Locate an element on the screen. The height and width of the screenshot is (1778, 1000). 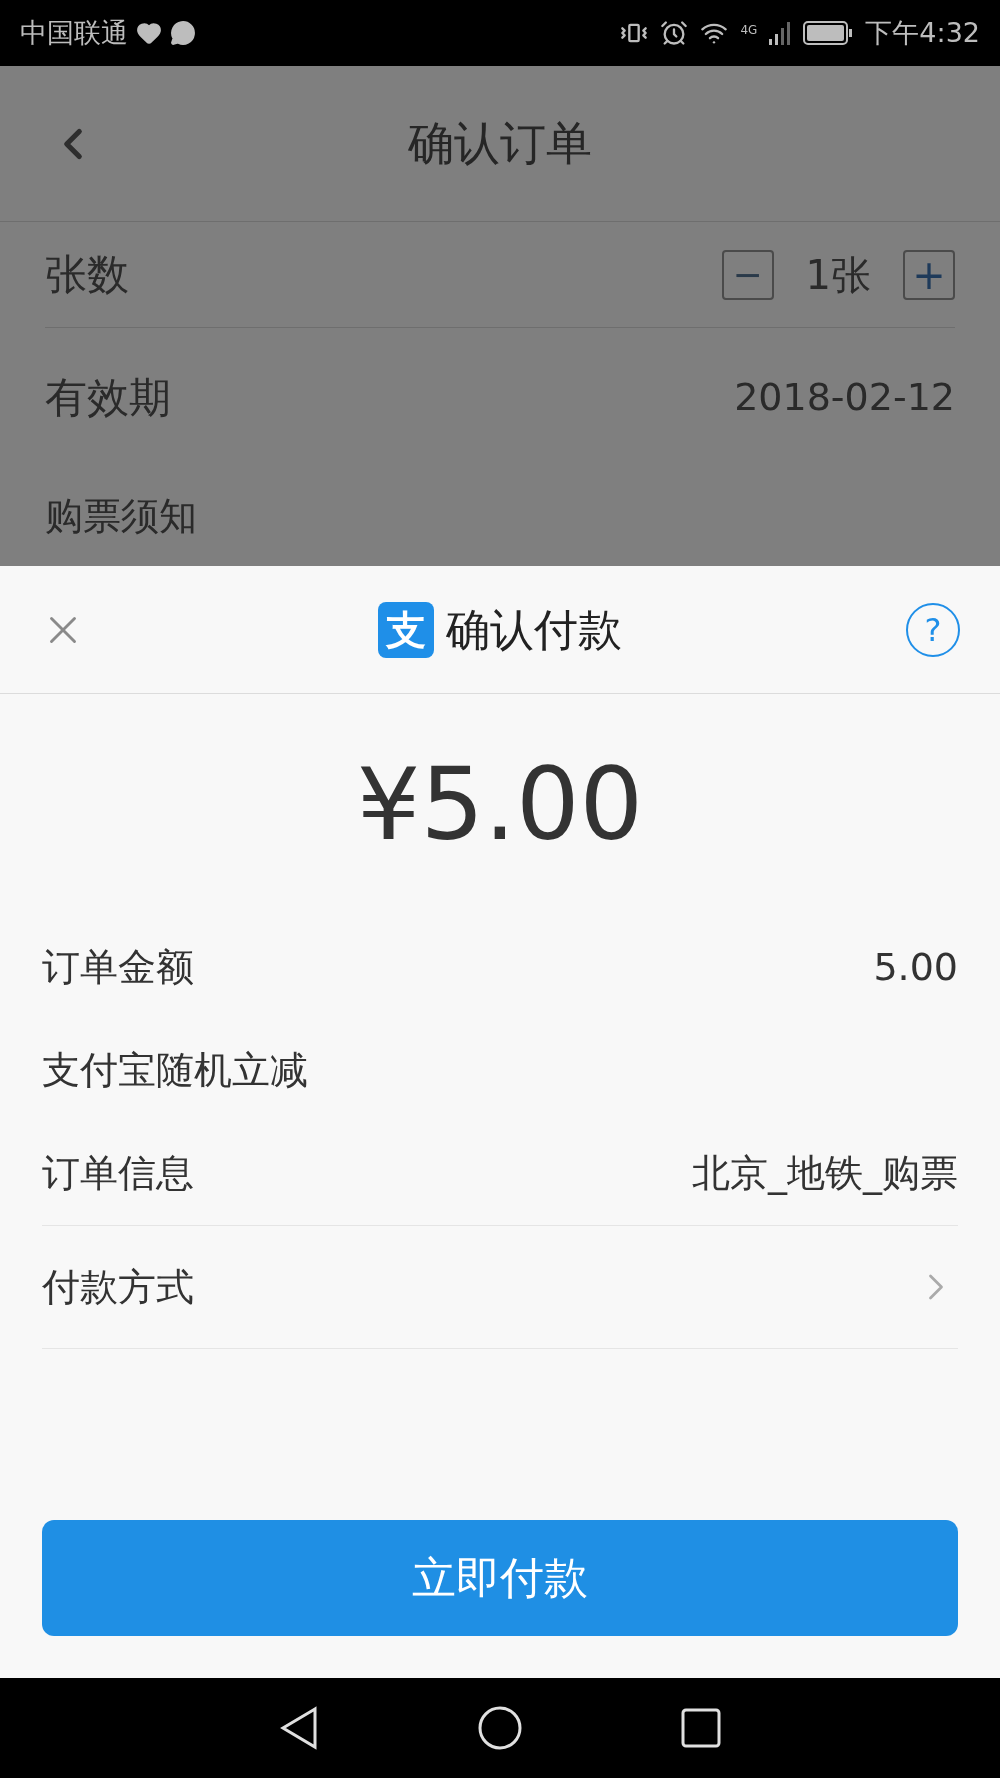
section-title: 购票须知 is located at coordinates (121, 516).